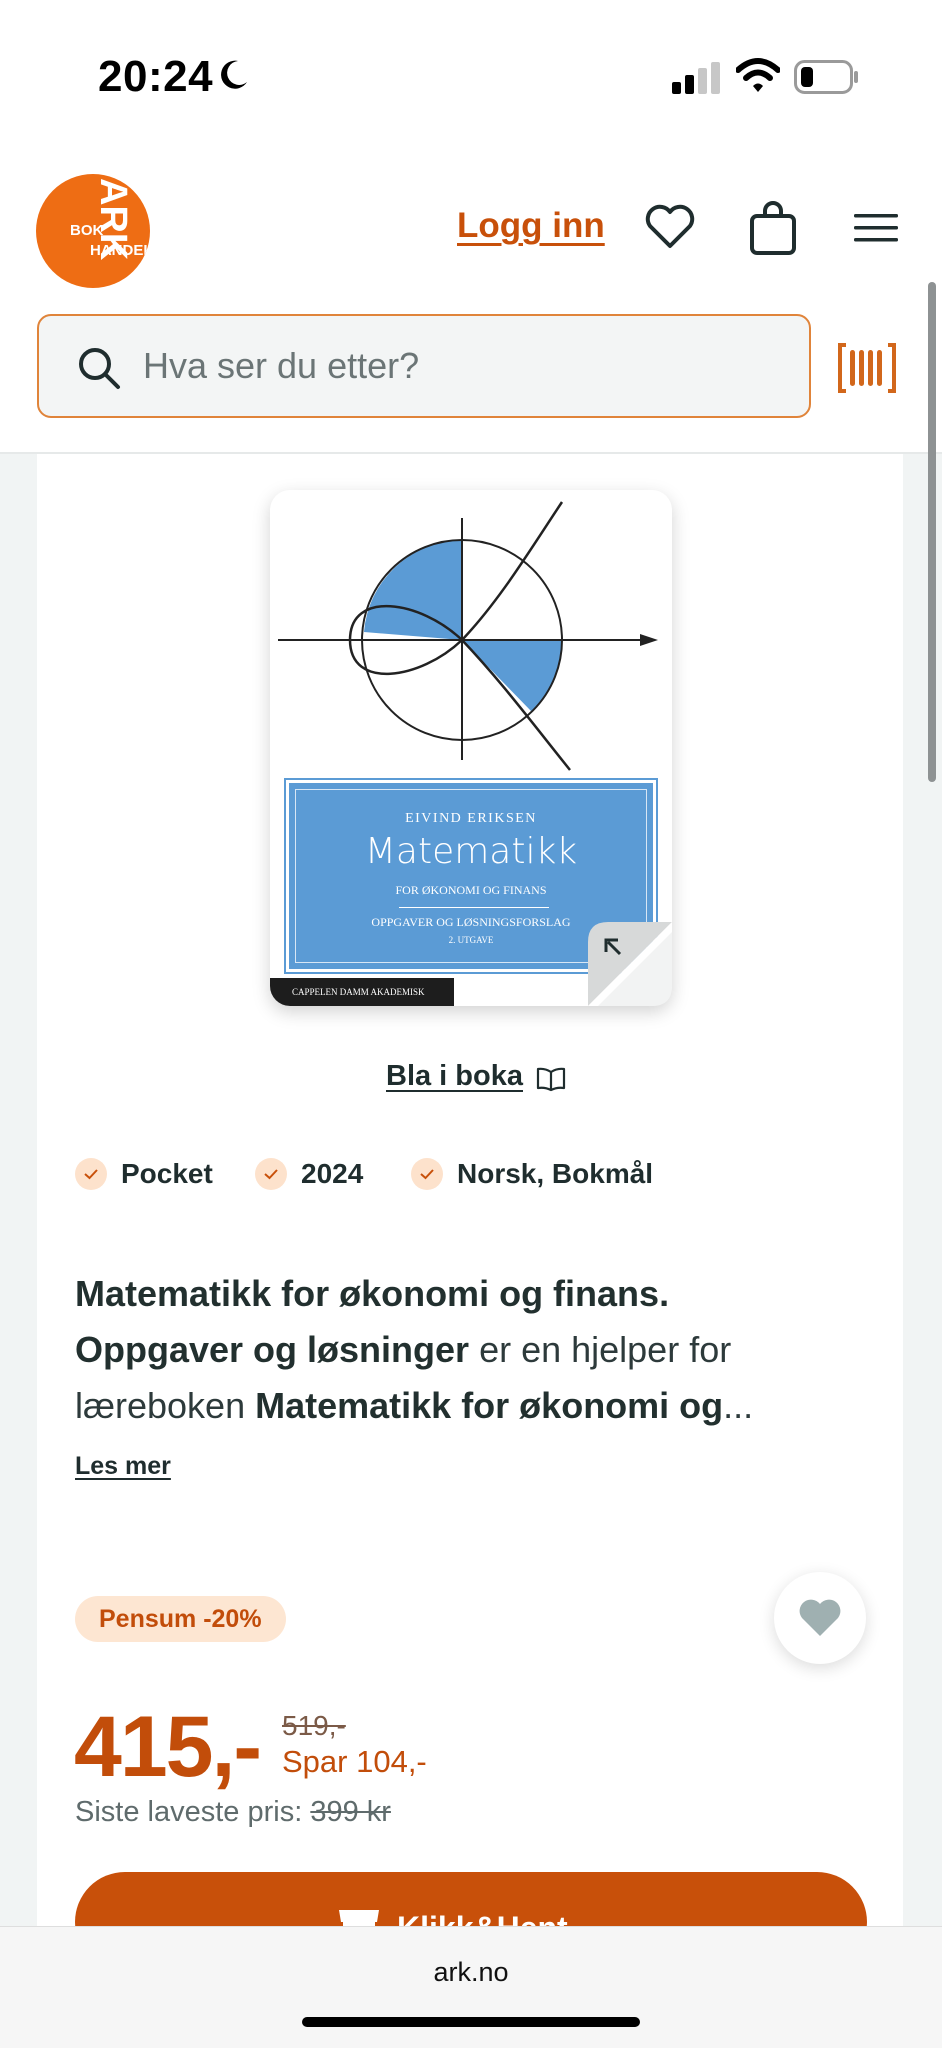 Image resolution: width=942 pixels, height=2048 pixels. Describe the element at coordinates (468, 636) in the screenshot. I see `cover-graph-illustration` at that location.